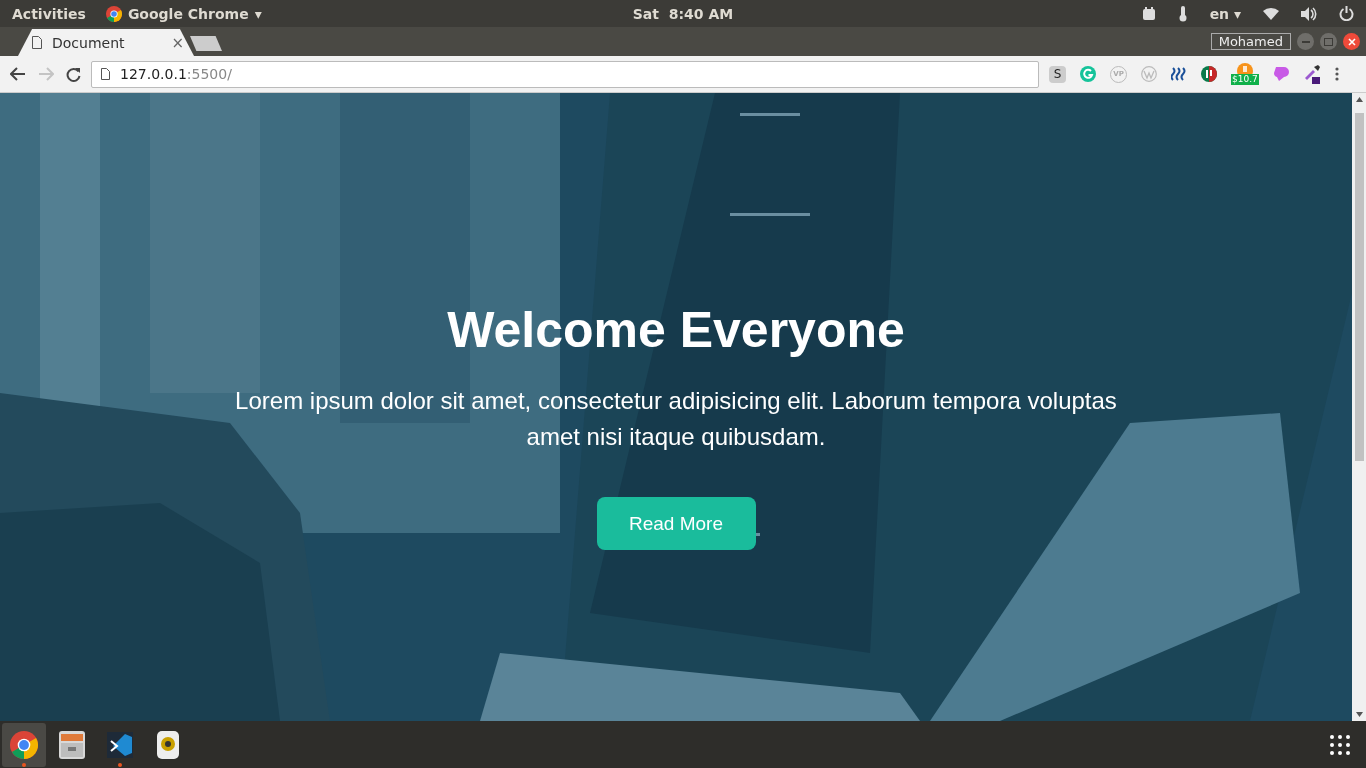  Describe the element at coordinates (18, 74) in the screenshot. I see `back-icon` at that location.